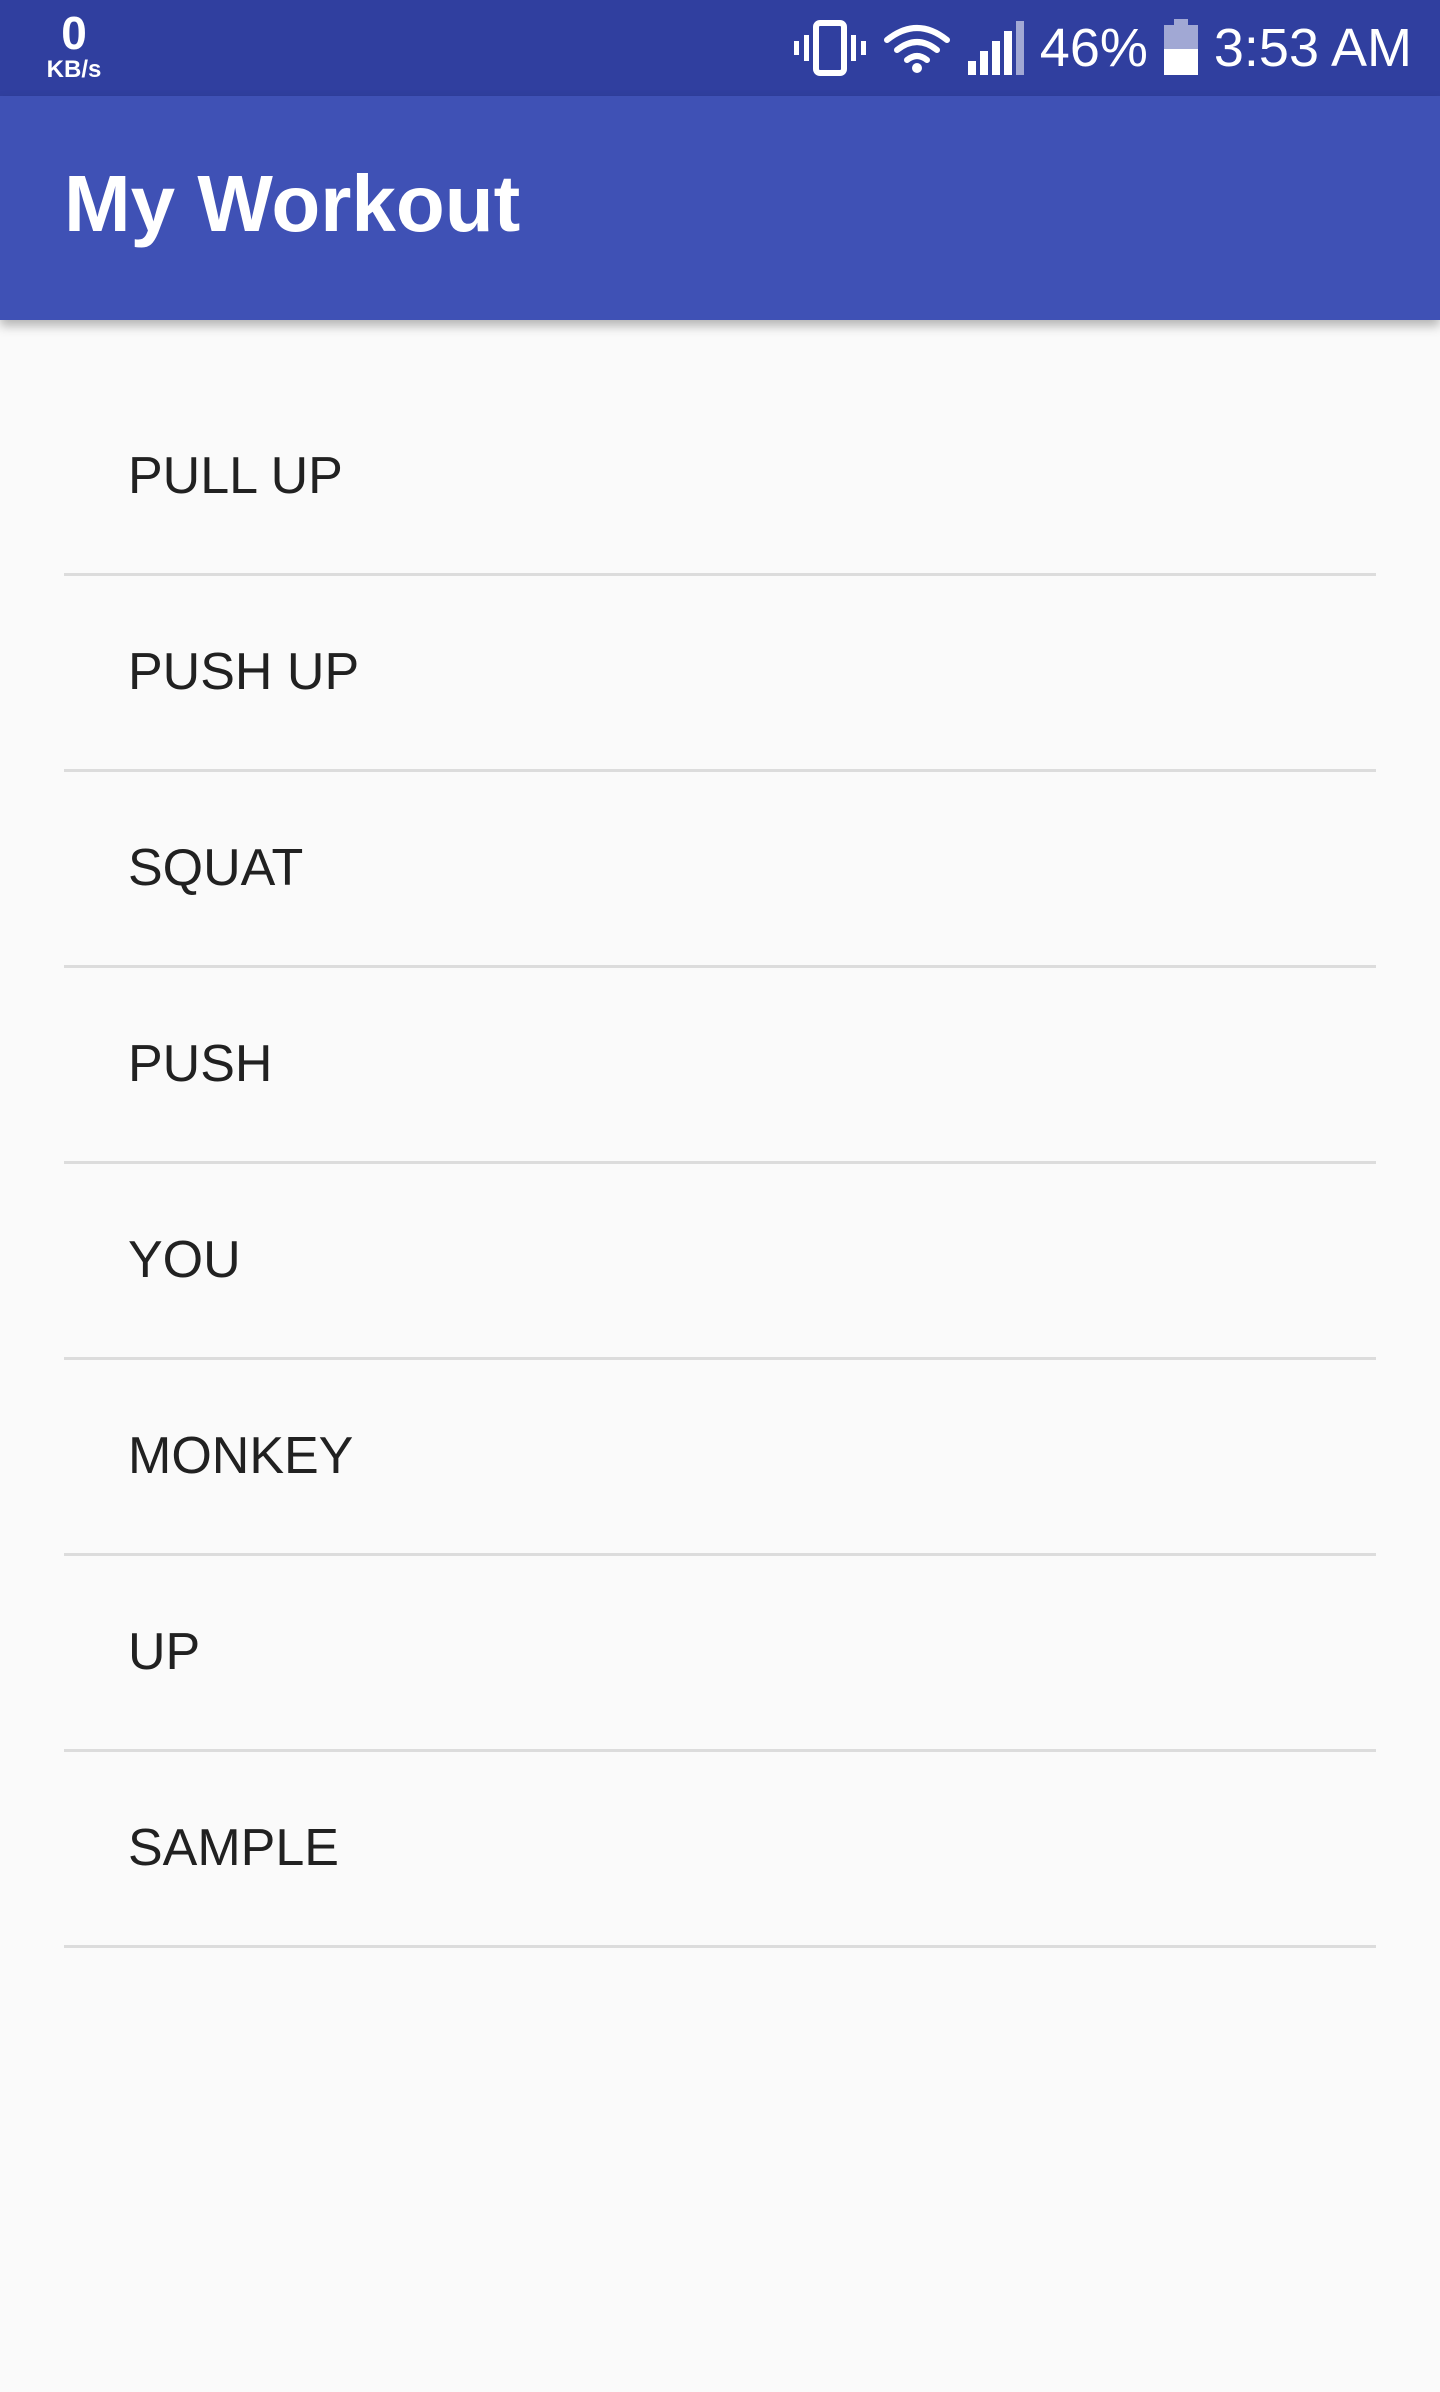 This screenshot has height=2392, width=1440. I want to click on exercise-item-up: UP, so click(720, 1654).